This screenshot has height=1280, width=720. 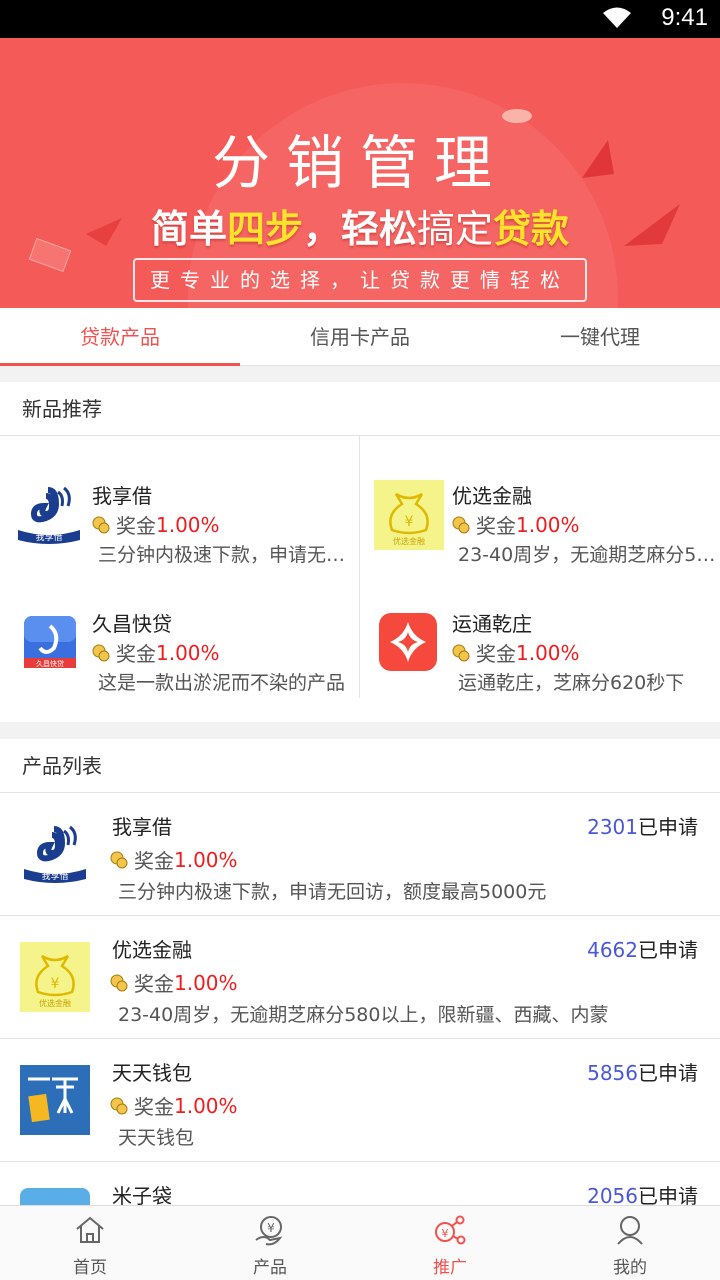 What do you see at coordinates (600, 336) in the screenshot?
I see `tab-one-click-agent: 一键代理` at bounding box center [600, 336].